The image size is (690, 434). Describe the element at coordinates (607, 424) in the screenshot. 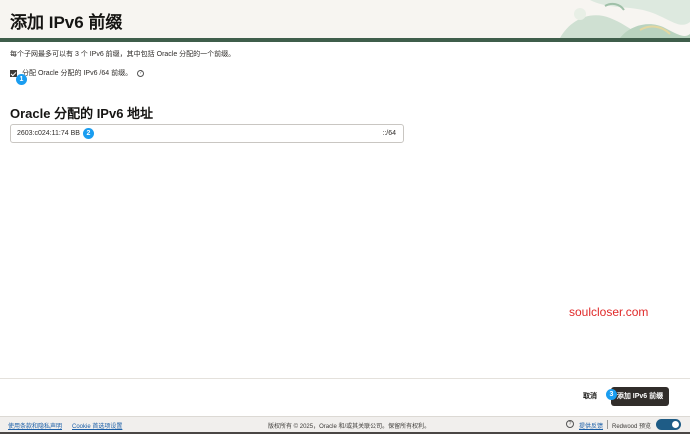

I see `footer-separator` at that location.